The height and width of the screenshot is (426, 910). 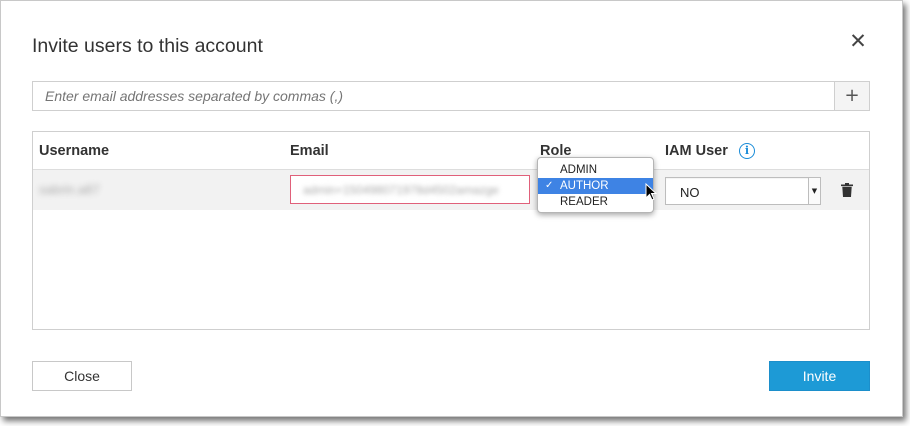 I want to click on column-header-email: Email, so click(x=309, y=151).